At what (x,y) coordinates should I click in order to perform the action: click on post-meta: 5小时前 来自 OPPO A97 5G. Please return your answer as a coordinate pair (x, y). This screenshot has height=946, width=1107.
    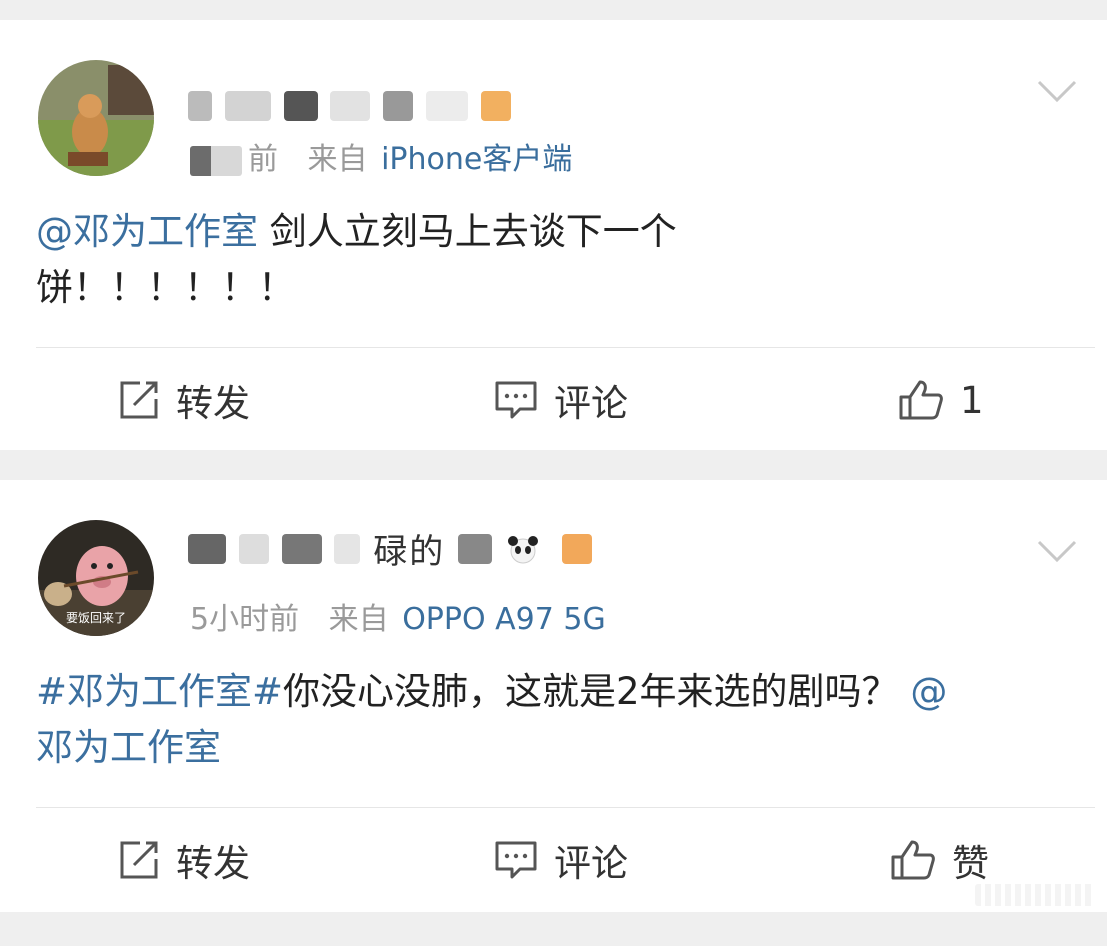
    Looking at the image, I should click on (398, 616).